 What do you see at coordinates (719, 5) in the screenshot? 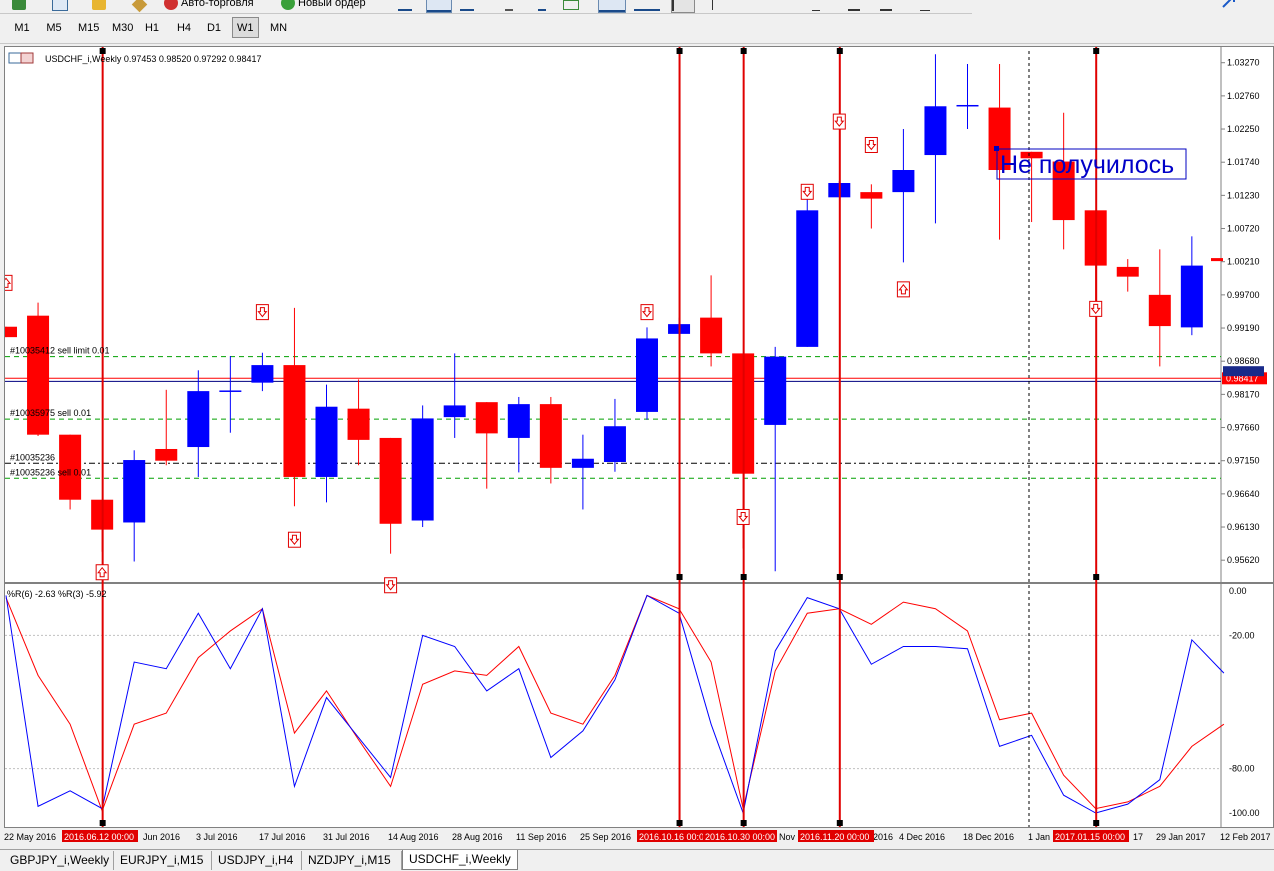
I see `crosshair-button` at bounding box center [719, 5].